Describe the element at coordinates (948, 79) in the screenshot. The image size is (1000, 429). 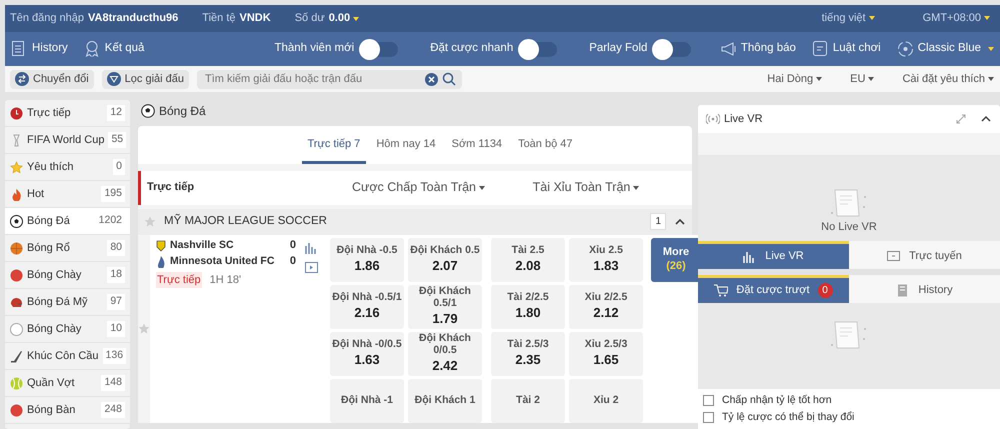
I see `view-dropdown: Cài đặt yêu thích` at that location.